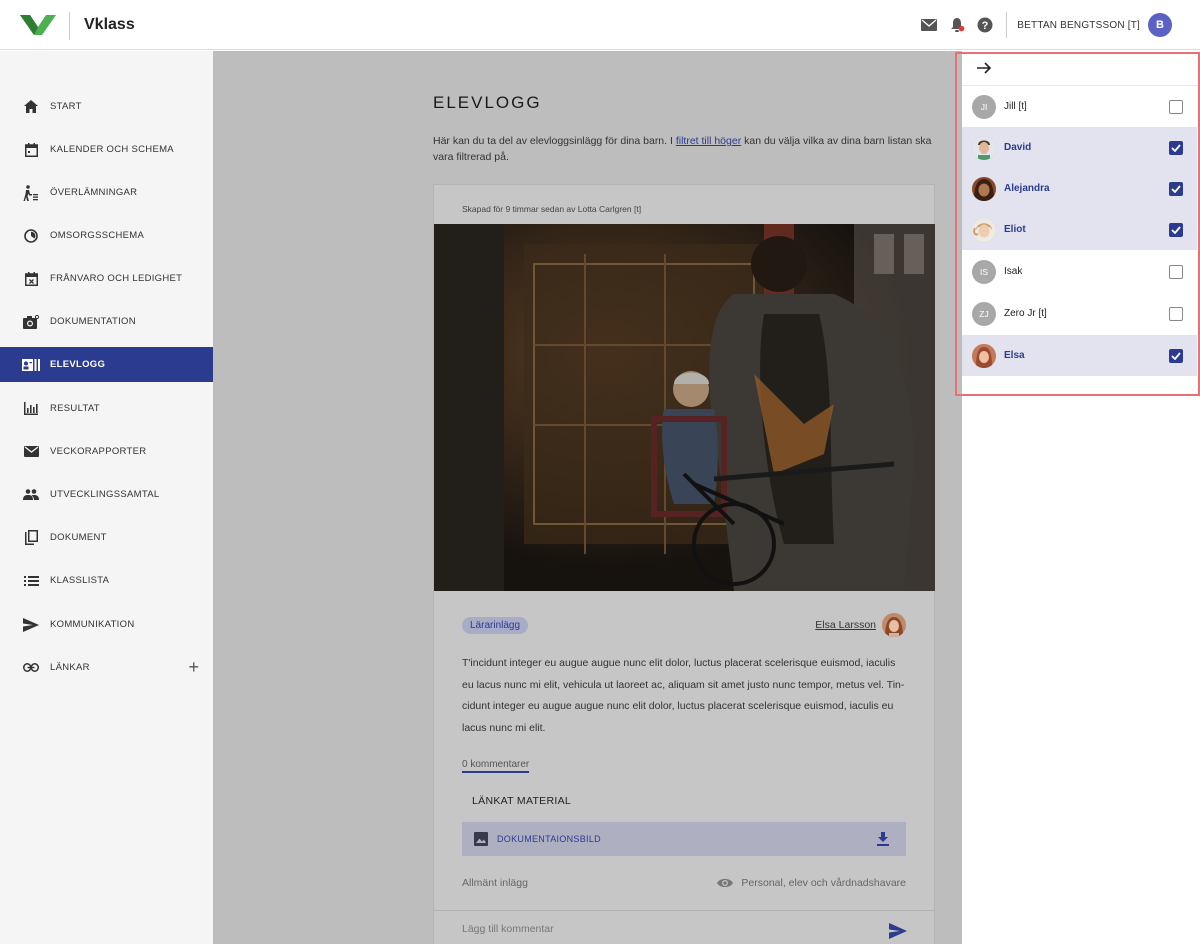 The height and width of the screenshot is (944, 1200). What do you see at coordinates (98, 451) in the screenshot?
I see `sidebar-item-label: VECKORAPPORTER` at bounding box center [98, 451].